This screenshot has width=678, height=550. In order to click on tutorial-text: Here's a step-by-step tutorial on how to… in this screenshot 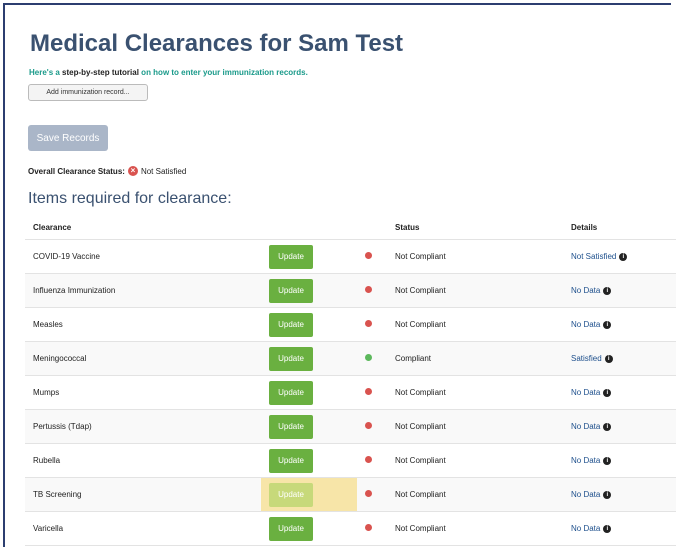, I will do `click(168, 72)`.